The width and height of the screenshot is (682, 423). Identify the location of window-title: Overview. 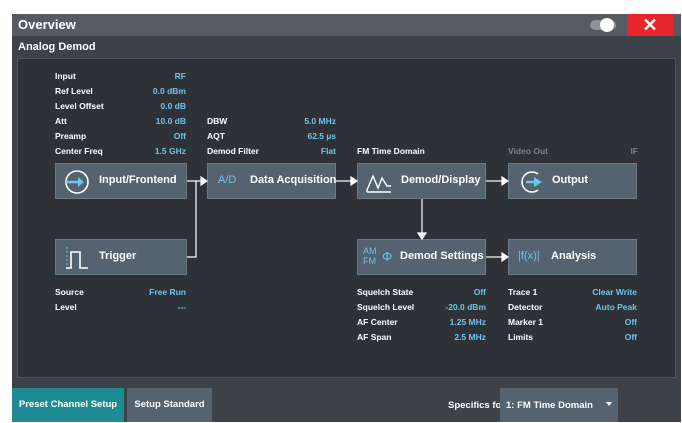
(47, 24).